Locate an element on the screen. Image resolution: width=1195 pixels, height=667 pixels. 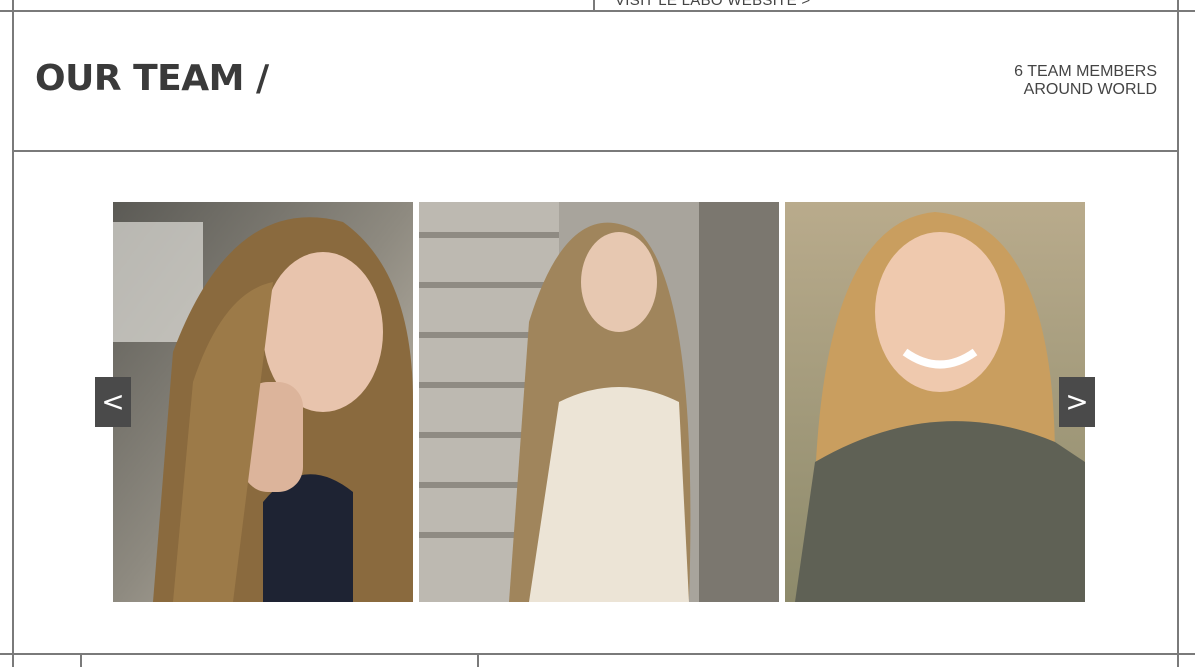
team-members-count: 6 TEAM MEMBERS AROUND WORLD is located at coordinates (1085, 81).